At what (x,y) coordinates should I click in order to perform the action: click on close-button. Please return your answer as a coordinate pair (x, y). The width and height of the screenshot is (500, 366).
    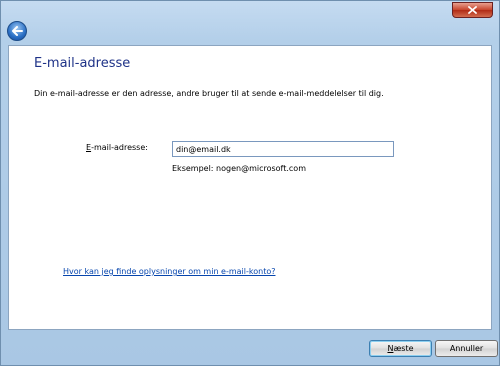
    Looking at the image, I should click on (472, 10).